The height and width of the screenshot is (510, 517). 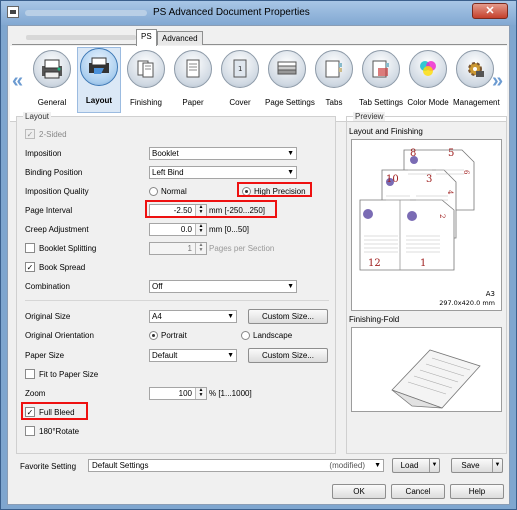 I want to click on toolbar-item-tab-settings: Tab Settings, so click(x=381, y=78).